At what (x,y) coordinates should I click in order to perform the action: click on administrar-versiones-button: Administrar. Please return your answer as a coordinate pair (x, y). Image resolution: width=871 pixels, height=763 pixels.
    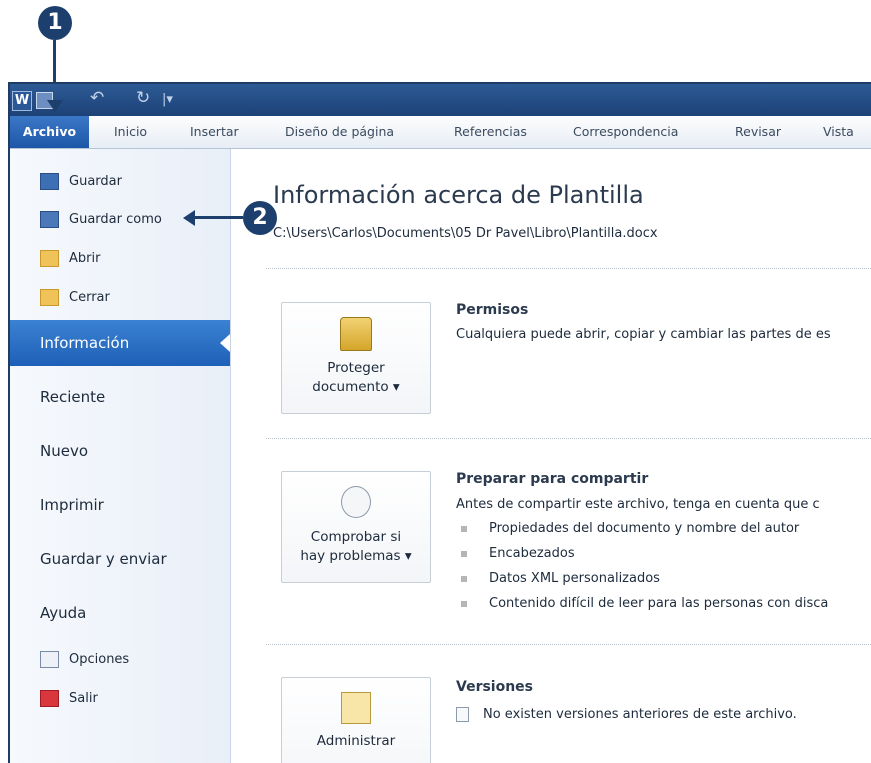
    Looking at the image, I should click on (356, 720).